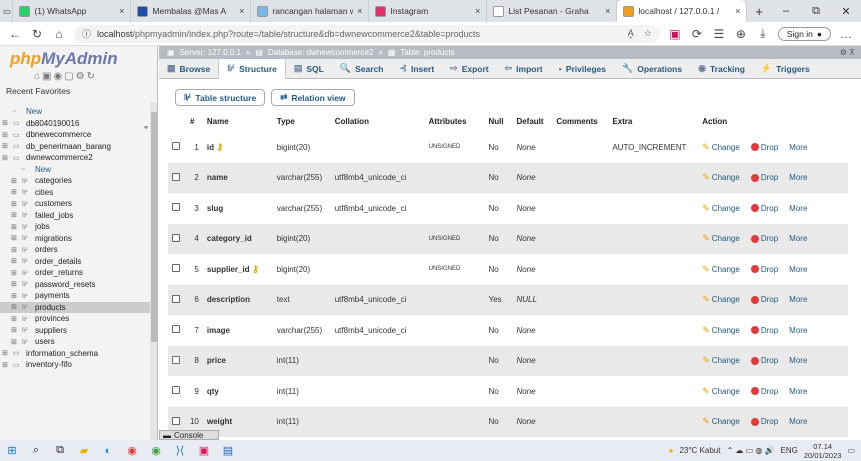 The width and height of the screenshot is (861, 461). I want to click on breadcrumb-server: Server: 127.0.0.1, so click(210, 52).